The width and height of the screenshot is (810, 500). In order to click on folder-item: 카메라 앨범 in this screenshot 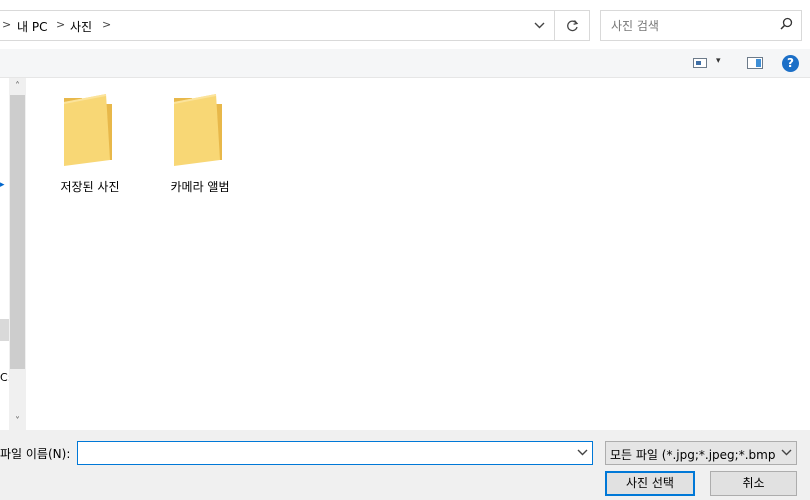, I will do `click(200, 149)`.